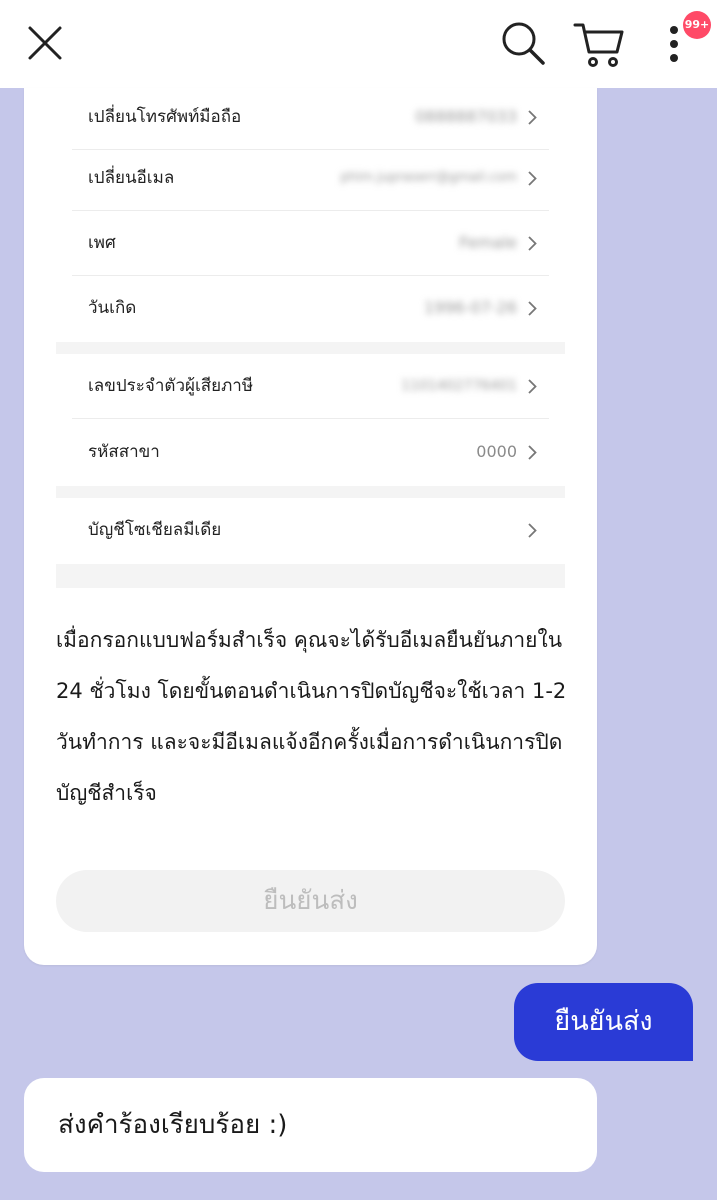 The width and height of the screenshot is (717, 1200). Describe the element at coordinates (310, 308) in the screenshot. I see `row-birthday: วันเกิด 1996-07-26` at that location.